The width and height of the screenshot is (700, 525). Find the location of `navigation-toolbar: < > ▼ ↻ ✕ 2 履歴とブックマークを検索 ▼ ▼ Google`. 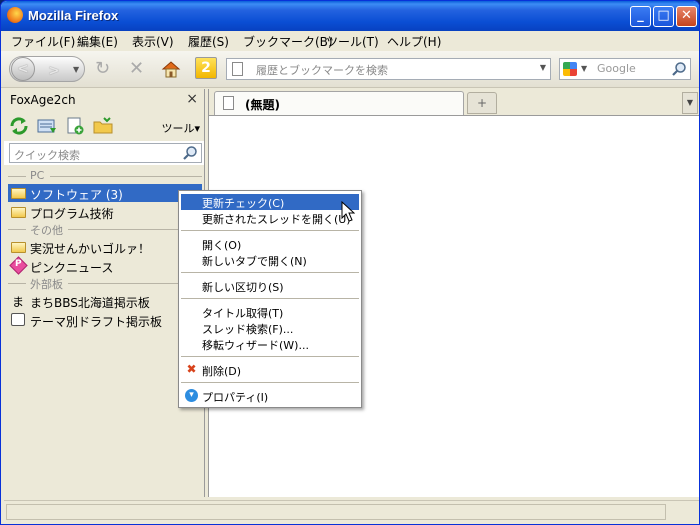

navigation-toolbar: < > ▼ ↻ ✕ 2 履歴とブックマークを検索 ▼ ▼ Google is located at coordinates (350, 69).